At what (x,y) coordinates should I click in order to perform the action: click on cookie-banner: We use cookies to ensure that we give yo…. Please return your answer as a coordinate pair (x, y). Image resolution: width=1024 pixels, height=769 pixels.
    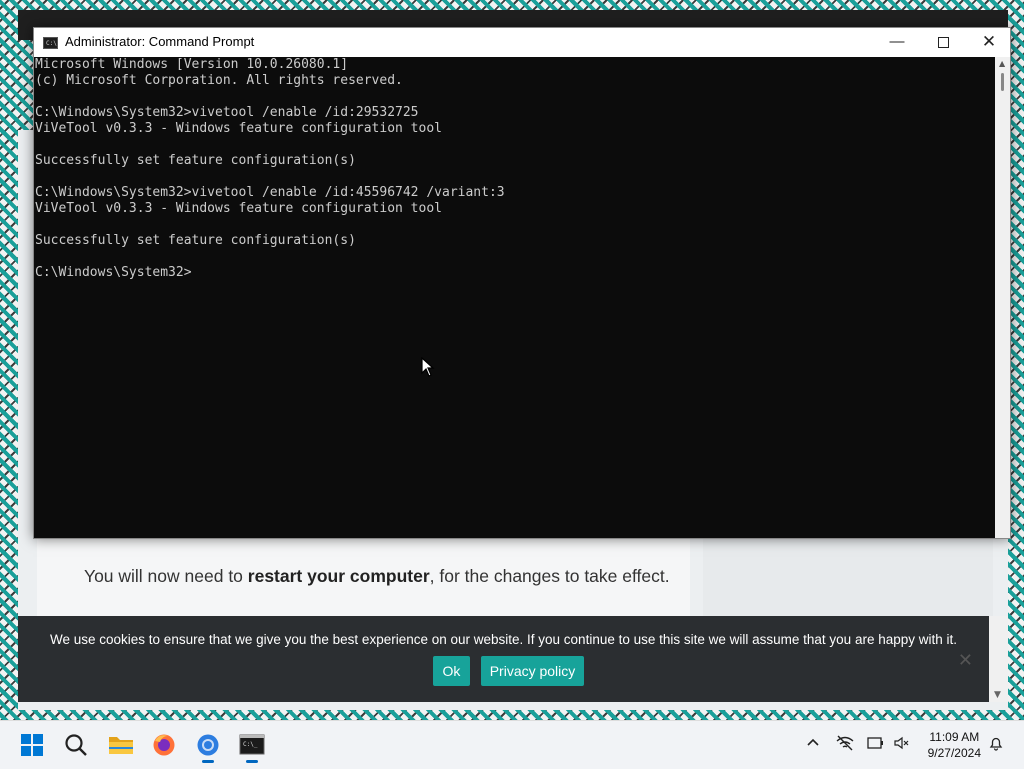
    Looking at the image, I should click on (503, 659).